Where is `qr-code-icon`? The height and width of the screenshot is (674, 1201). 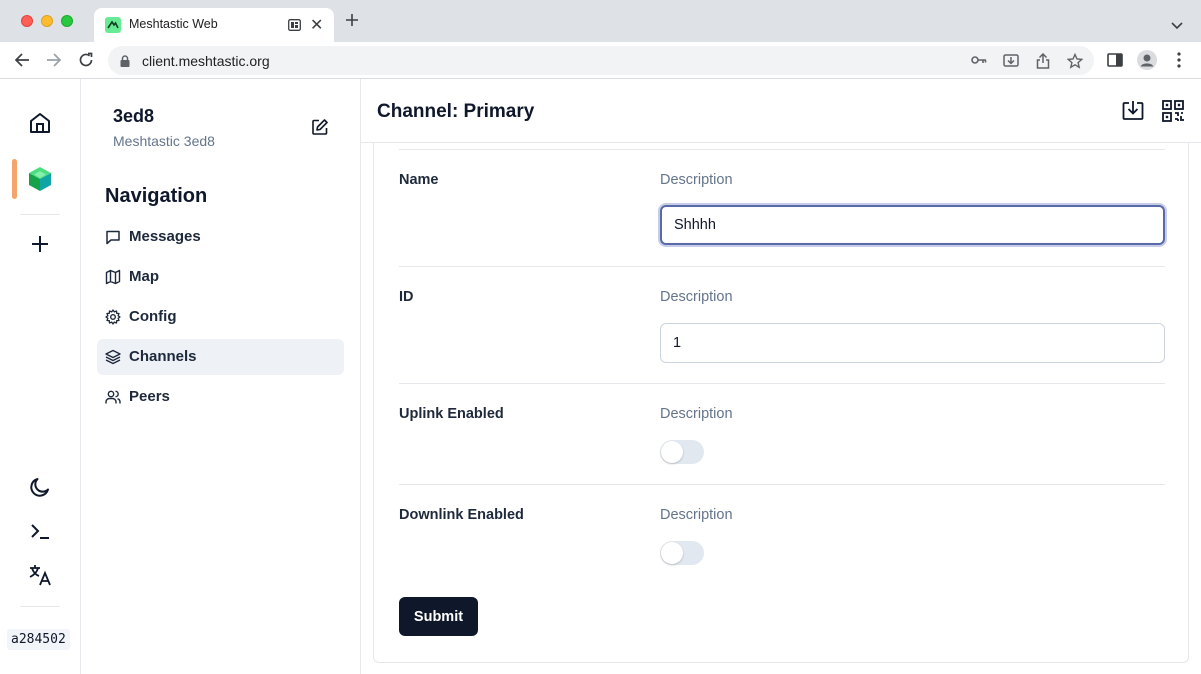 qr-code-icon is located at coordinates (1173, 113).